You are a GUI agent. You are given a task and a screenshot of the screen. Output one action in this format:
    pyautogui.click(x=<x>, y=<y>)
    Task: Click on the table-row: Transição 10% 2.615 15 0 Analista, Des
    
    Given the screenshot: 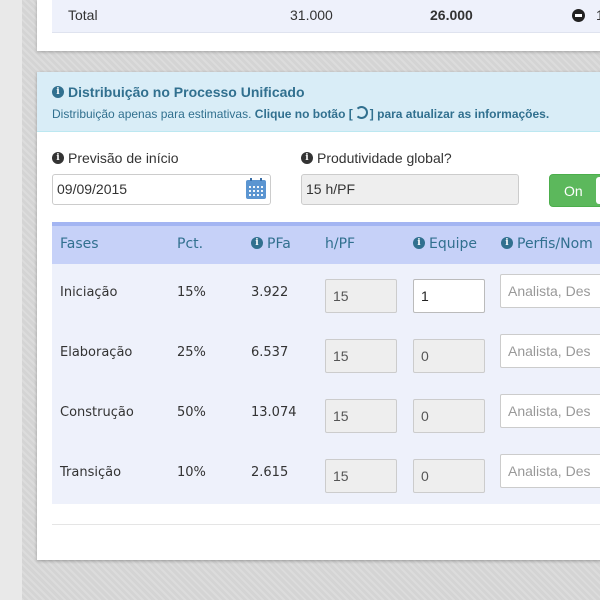 What is the action you would take?
    pyautogui.click(x=326, y=474)
    